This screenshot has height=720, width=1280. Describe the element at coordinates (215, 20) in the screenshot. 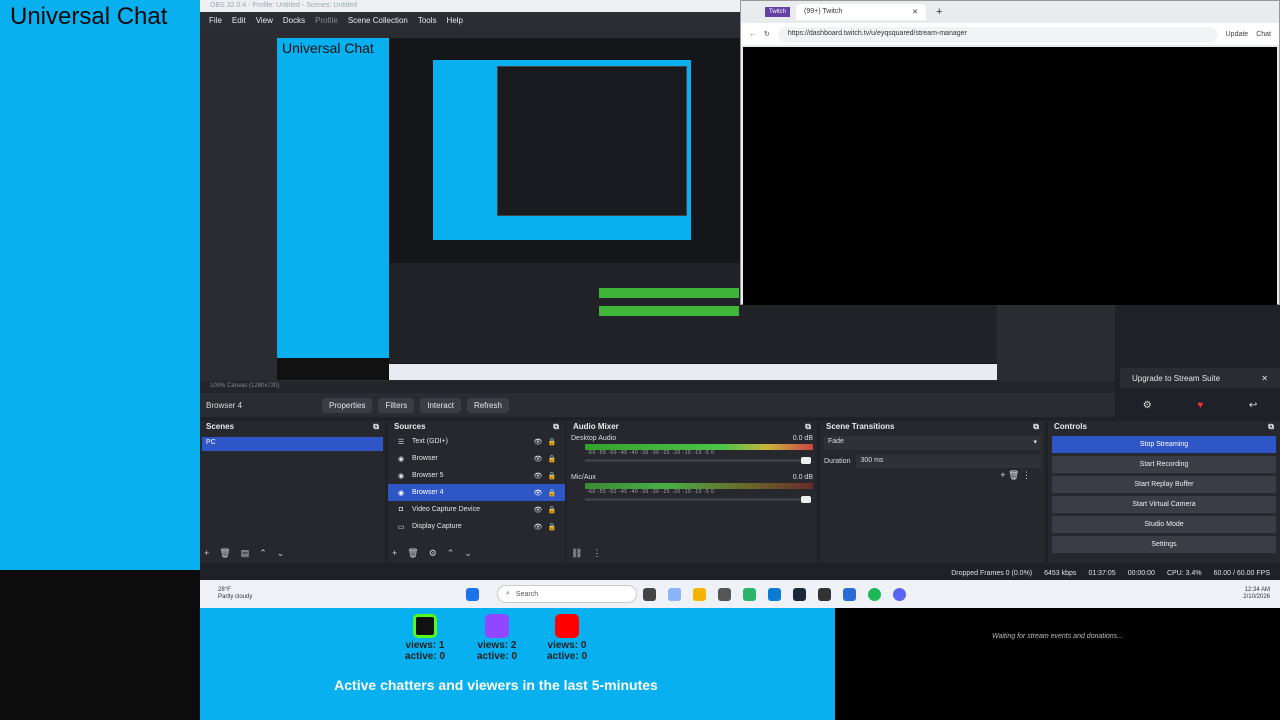

I see `menu-file: File` at that location.